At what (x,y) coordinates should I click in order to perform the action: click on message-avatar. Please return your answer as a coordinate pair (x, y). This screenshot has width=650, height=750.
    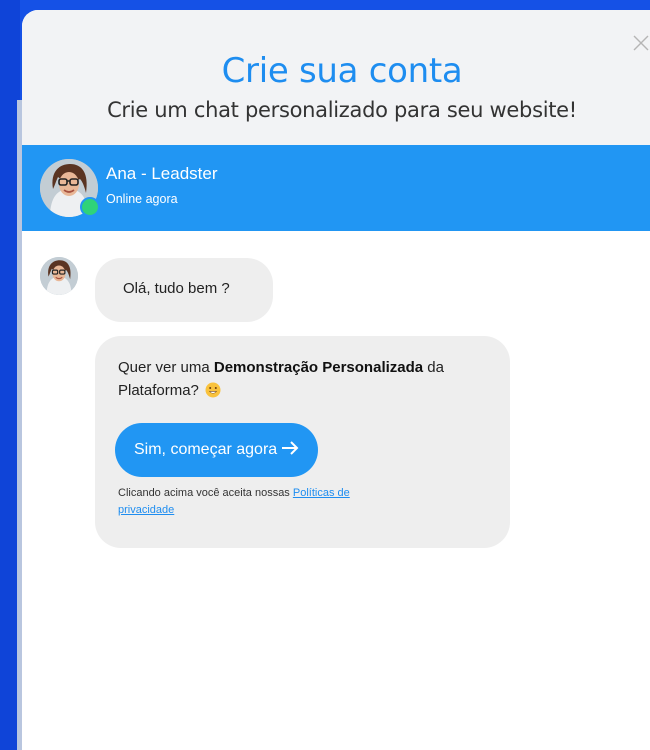
    Looking at the image, I should click on (59, 276).